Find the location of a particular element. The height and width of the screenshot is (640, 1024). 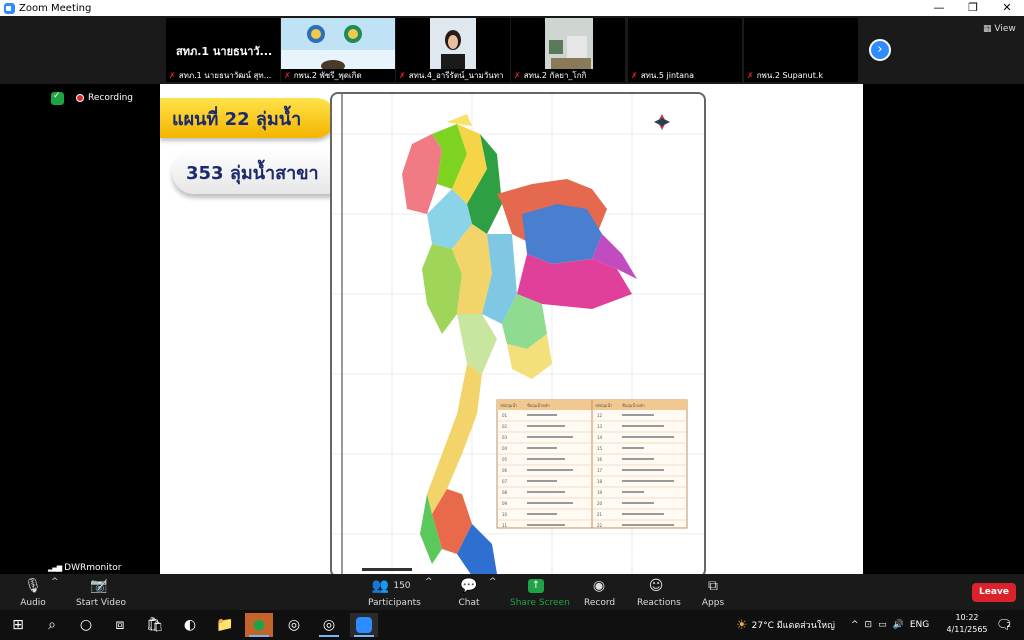

legend-code: 18 is located at coordinates (600, 481).